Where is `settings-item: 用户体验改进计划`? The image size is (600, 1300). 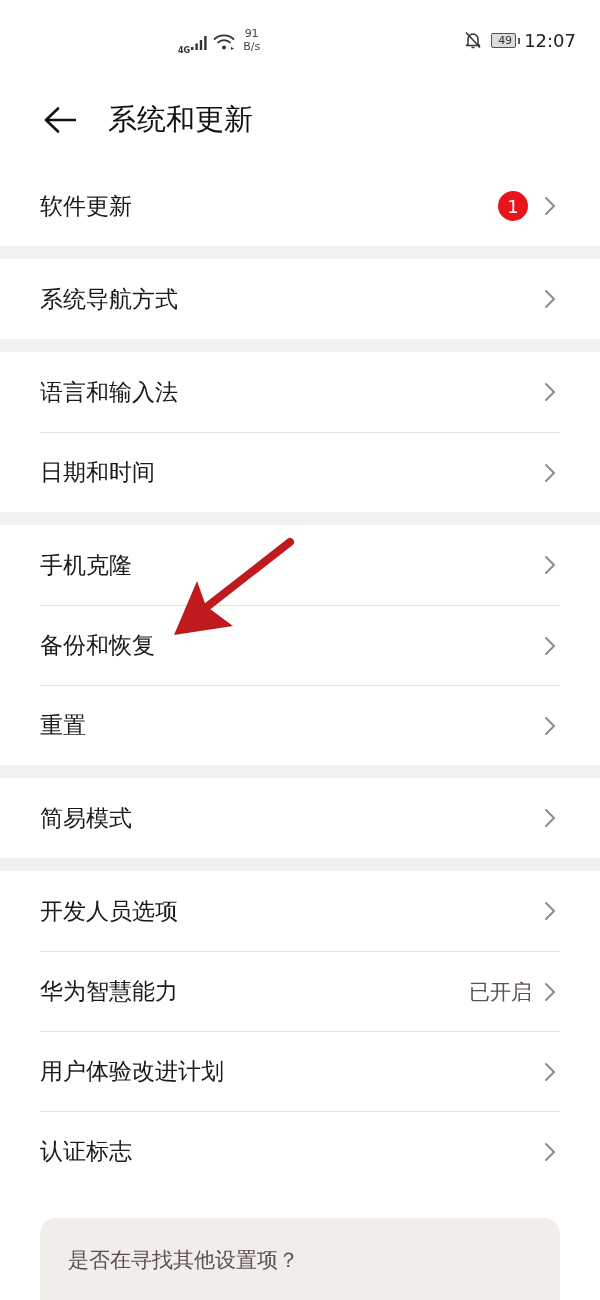 settings-item: 用户体验改进计划 is located at coordinates (300, 1071).